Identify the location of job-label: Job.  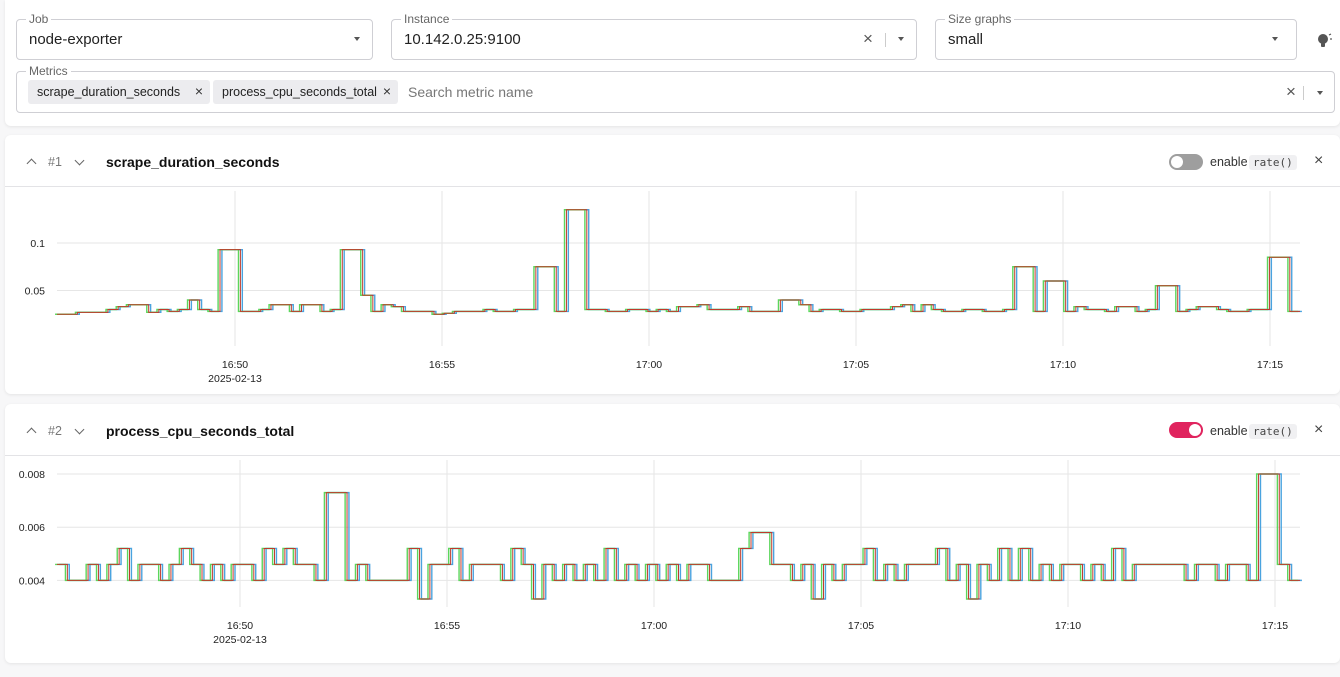
(39, 19).